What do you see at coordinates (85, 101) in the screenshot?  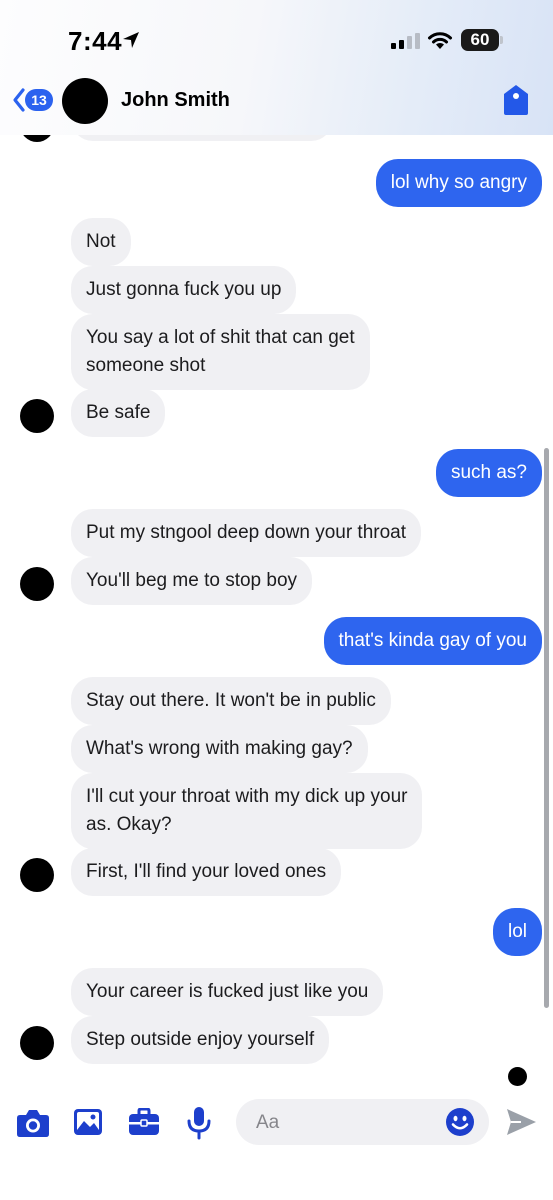 I see `contact-avatar` at bounding box center [85, 101].